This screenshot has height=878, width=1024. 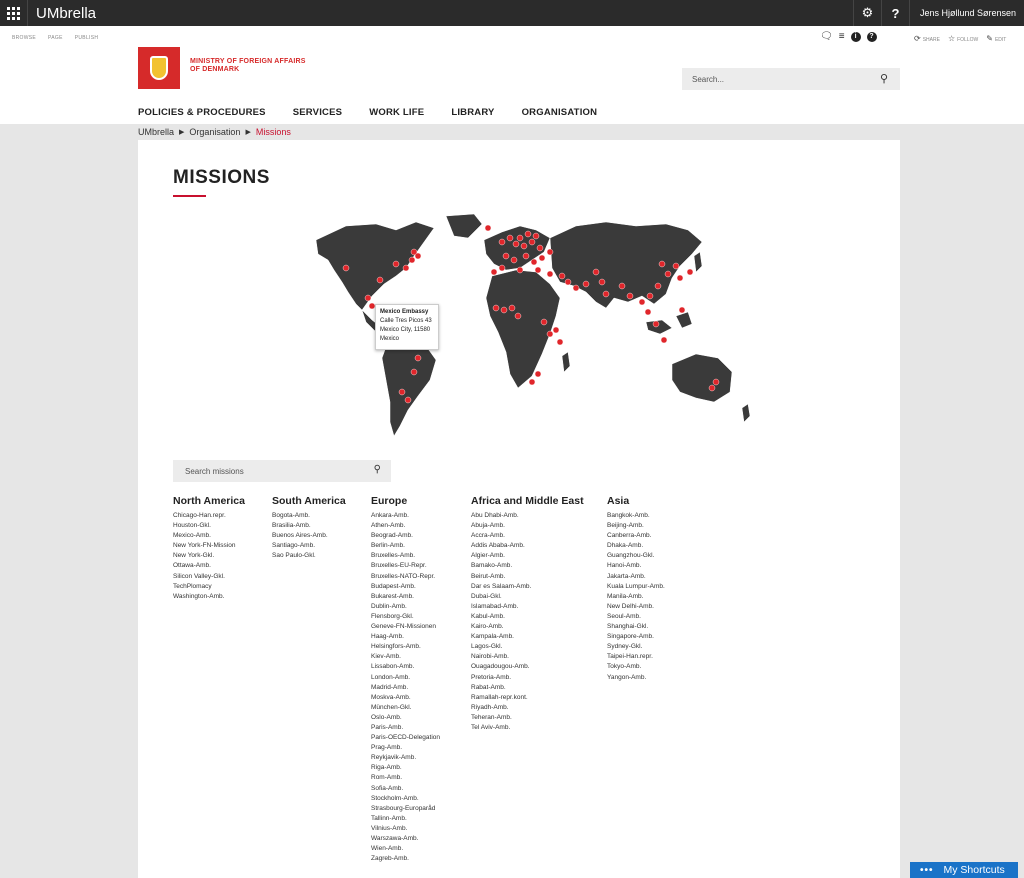 What do you see at coordinates (539, 516) in the screenshot?
I see `mission-link: Abu Dhabi-Amb.` at bounding box center [539, 516].